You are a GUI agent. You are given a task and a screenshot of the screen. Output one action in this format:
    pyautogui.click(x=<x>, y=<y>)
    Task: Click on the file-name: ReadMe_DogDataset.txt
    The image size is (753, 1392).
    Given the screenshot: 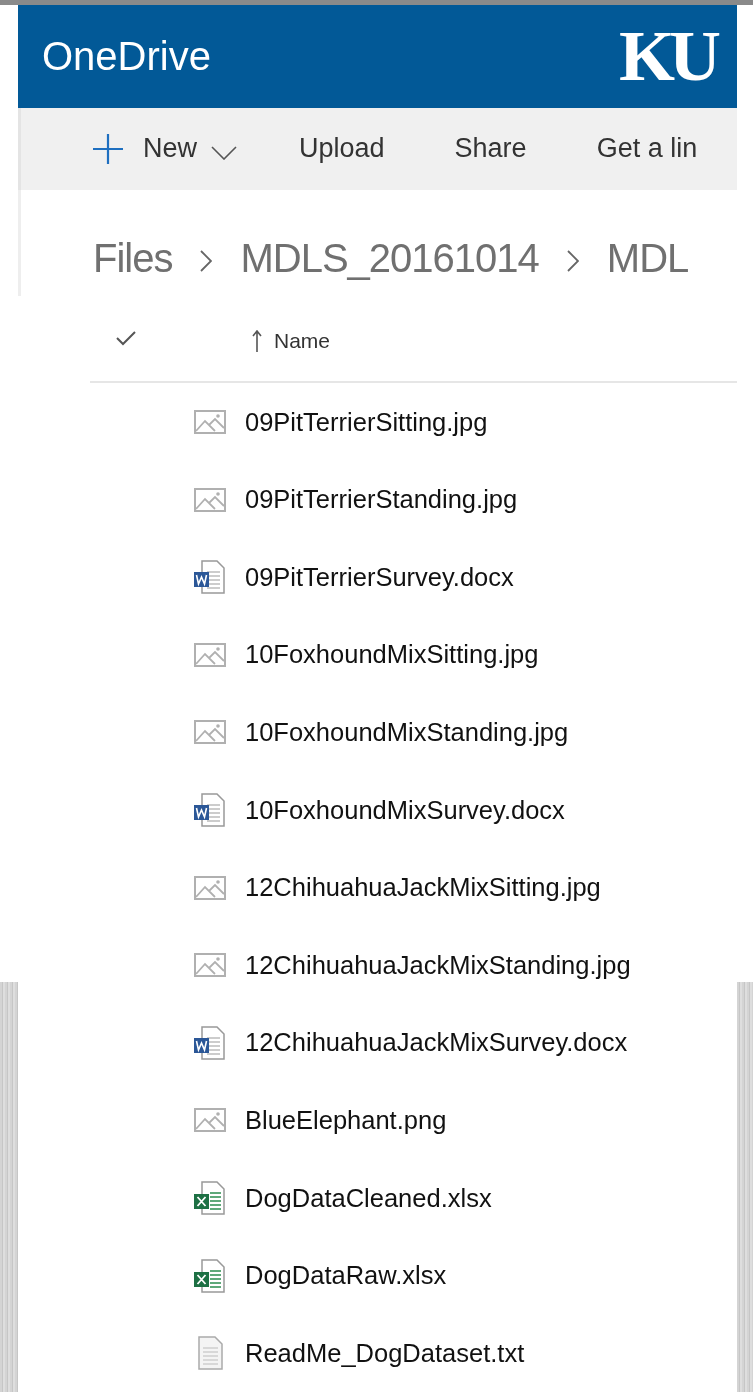 What is the action you would take?
    pyautogui.click(x=385, y=1353)
    